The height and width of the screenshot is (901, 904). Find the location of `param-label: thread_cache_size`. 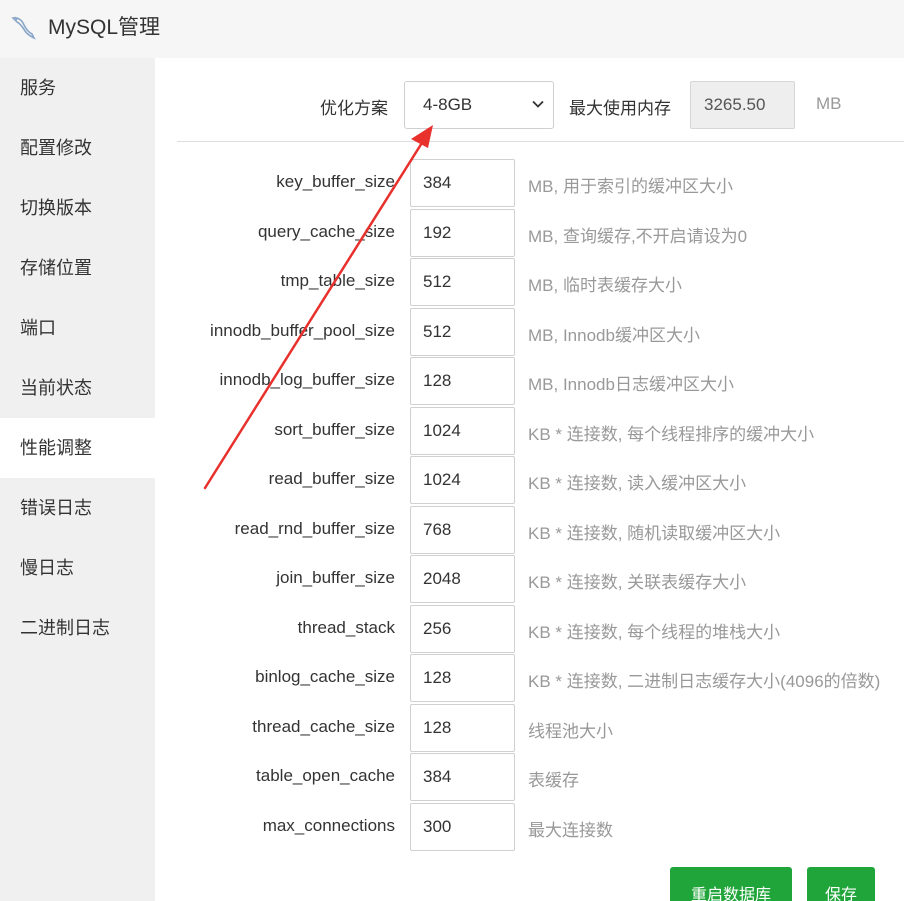

param-label: thread_cache_size is located at coordinates (323, 726).